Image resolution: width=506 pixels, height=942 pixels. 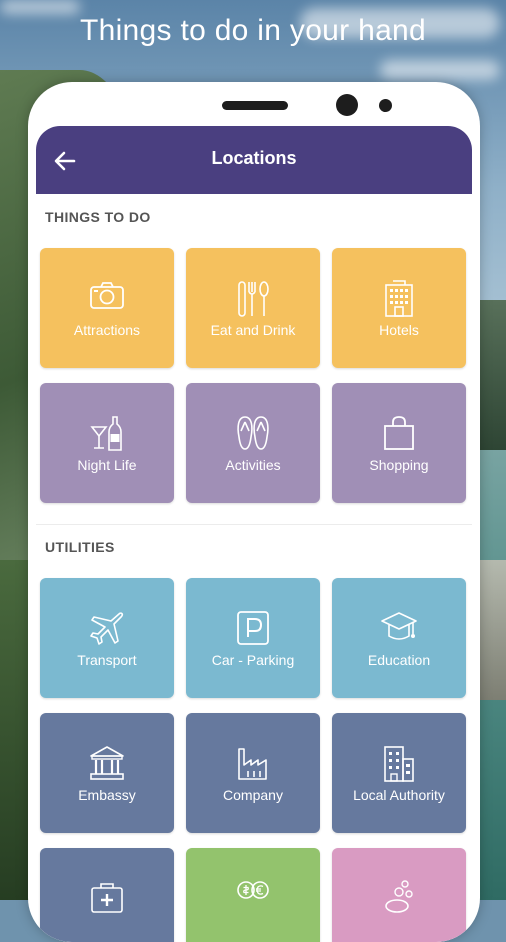 I want to click on tile-label: Eat and Drink, so click(x=253, y=330).